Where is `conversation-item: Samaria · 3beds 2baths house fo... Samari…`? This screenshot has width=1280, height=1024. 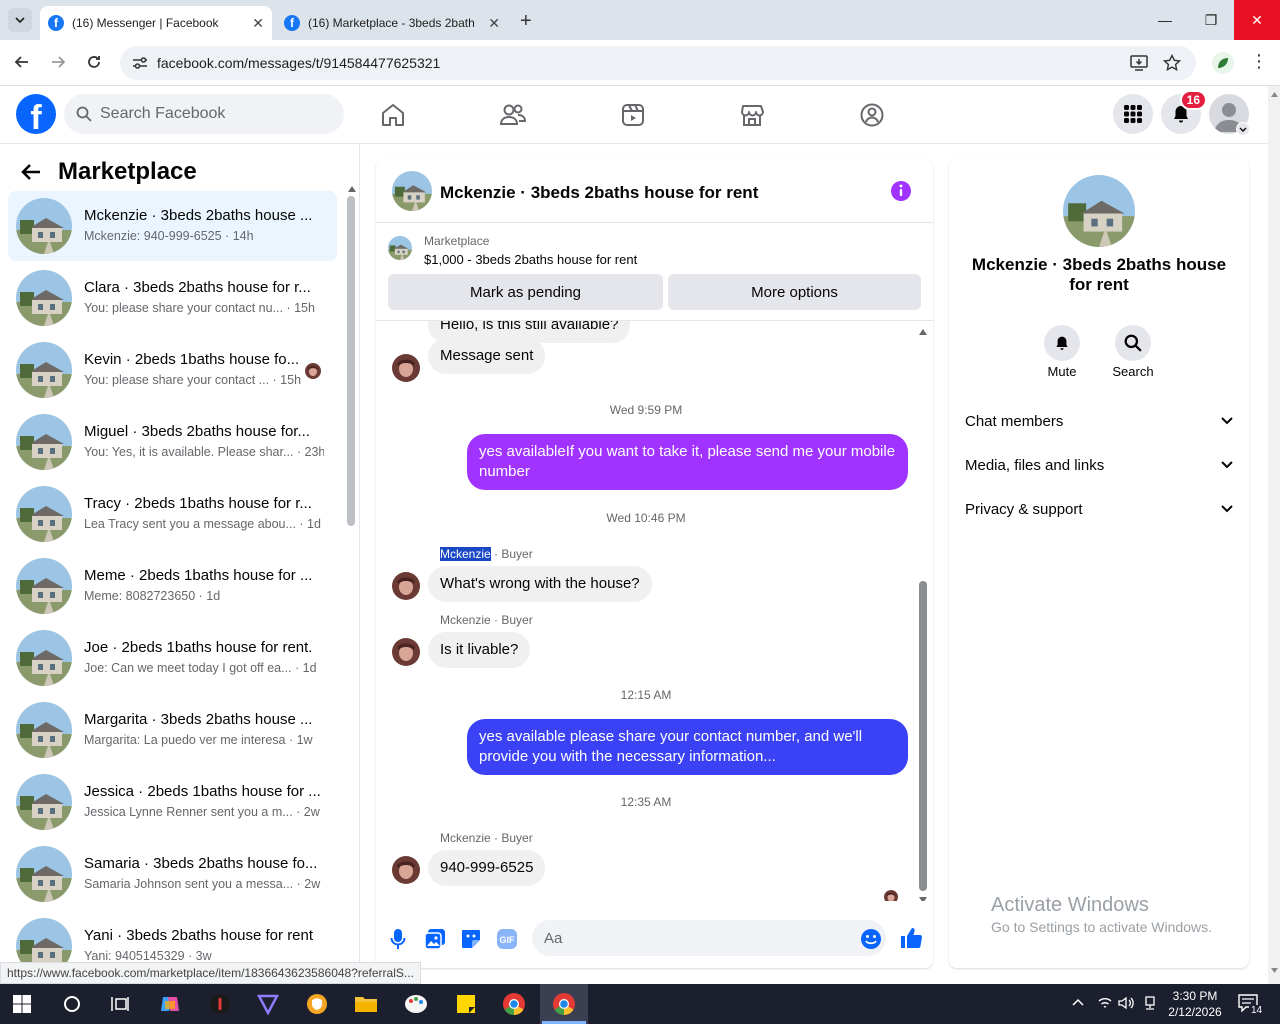 conversation-item: Samaria · 3beds 2baths house fo... Samari… is located at coordinates (172, 874).